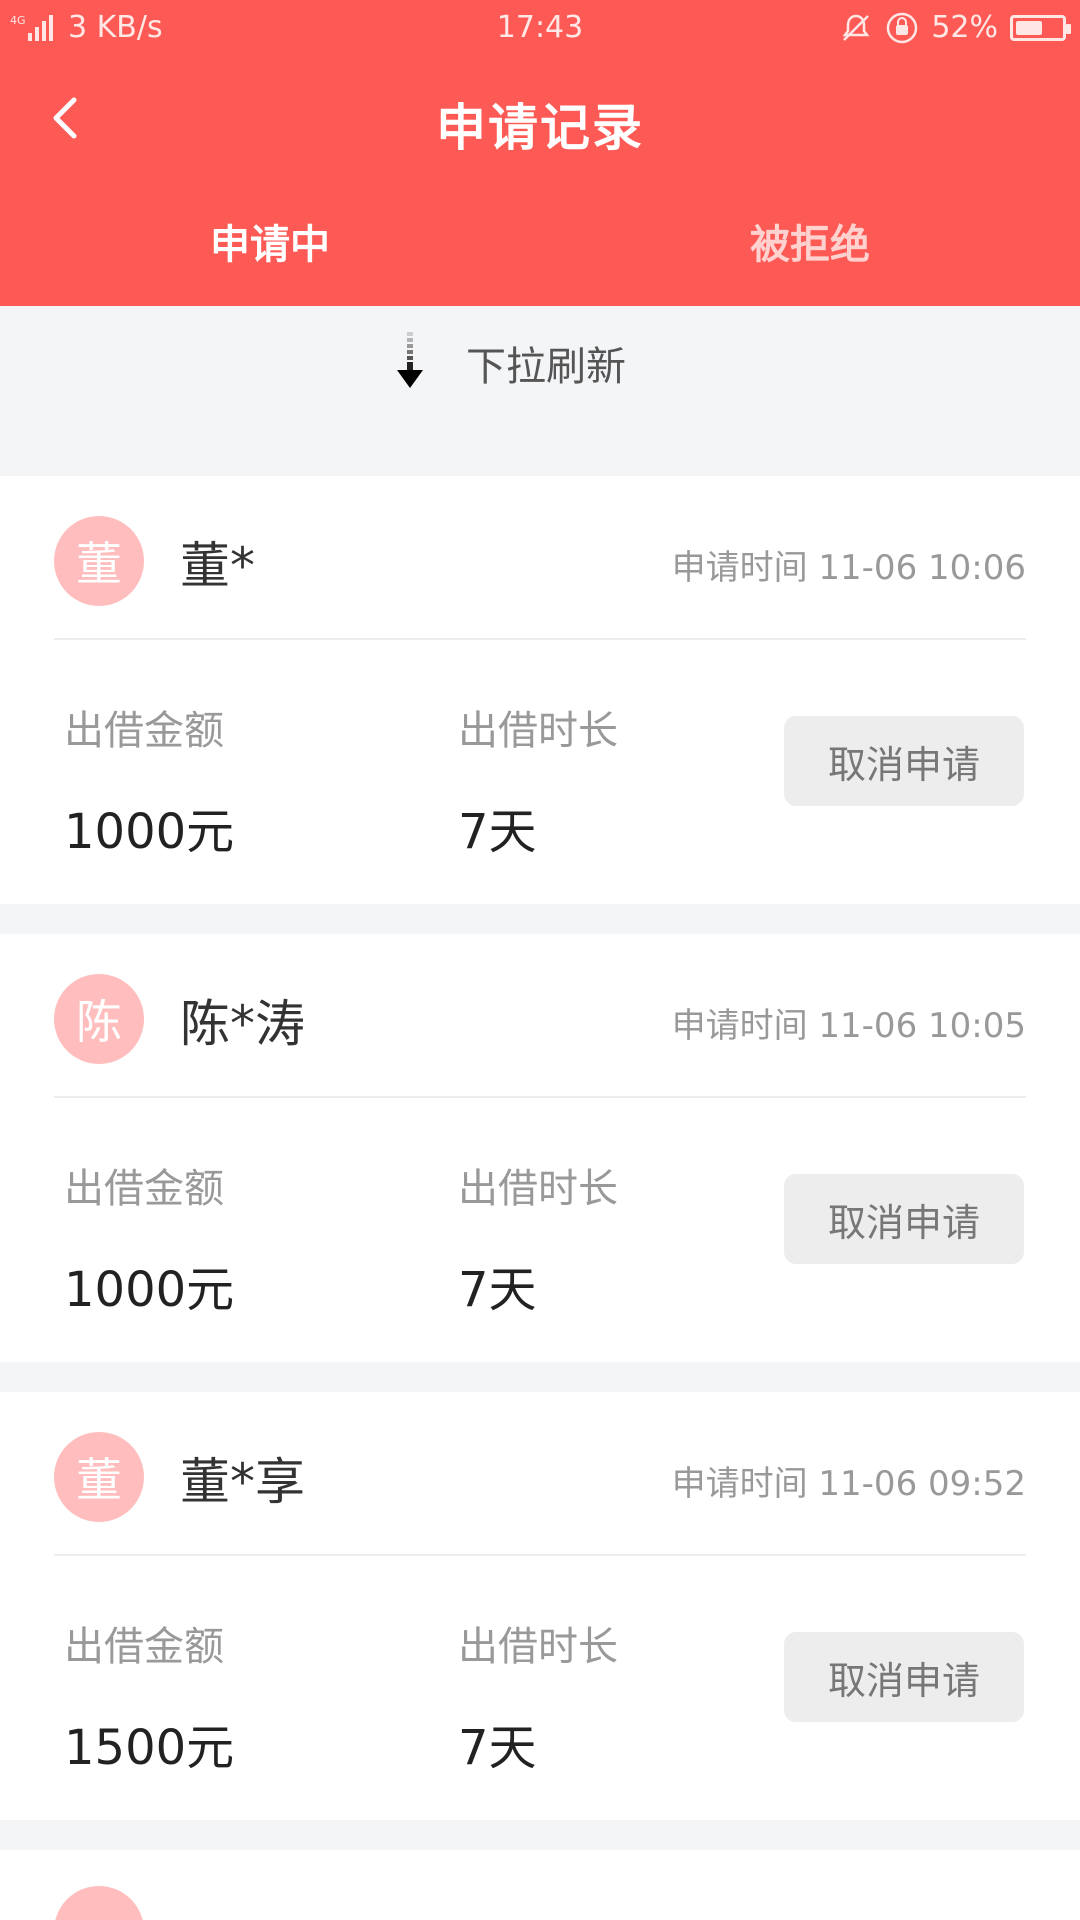  I want to click on avatar: 陈, so click(99, 1019).